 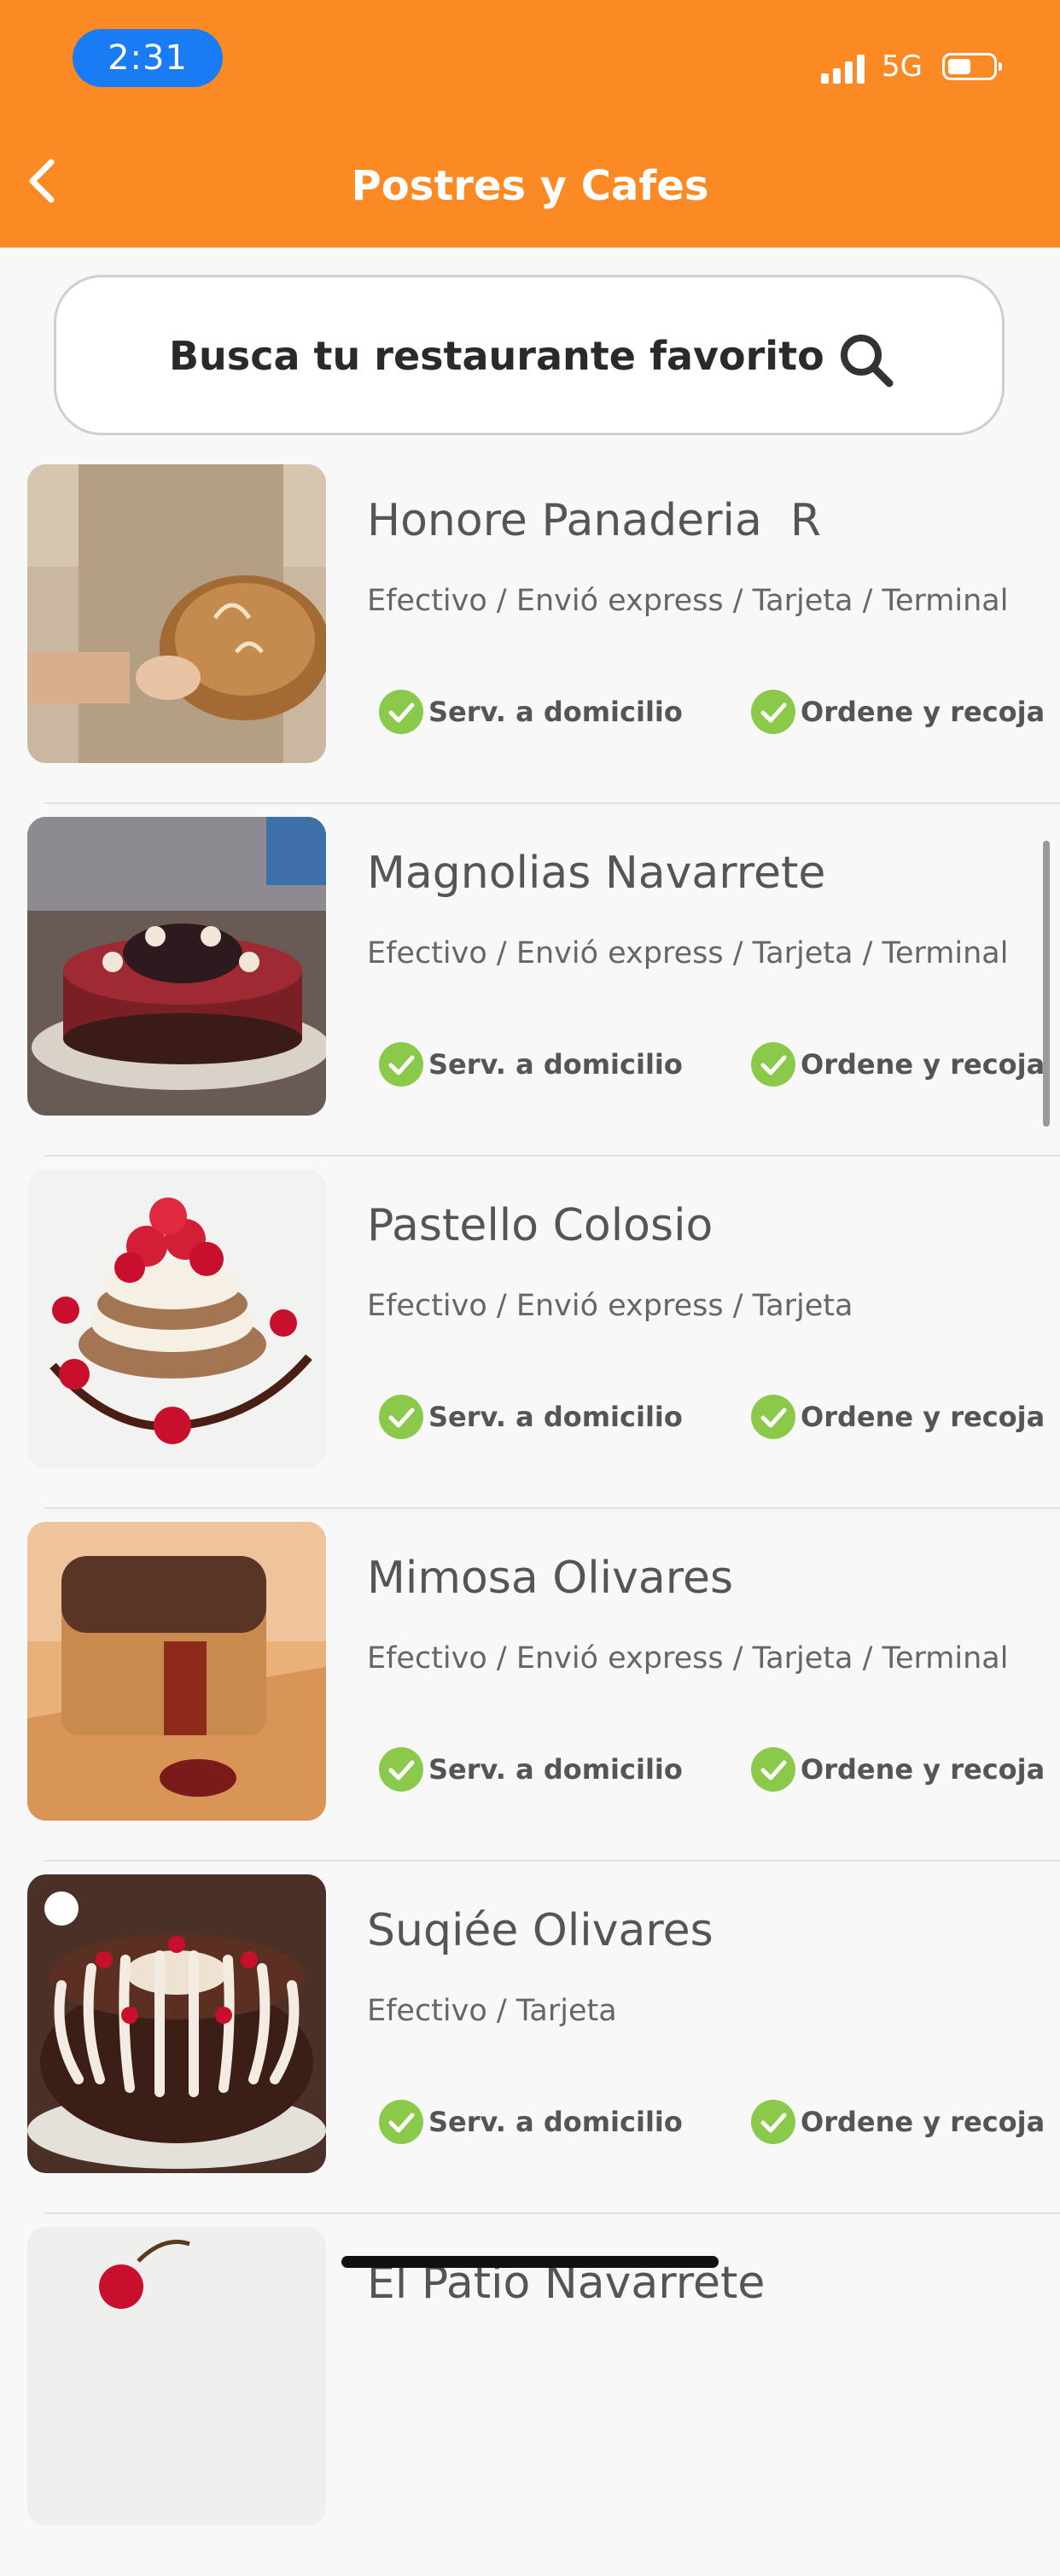 What do you see at coordinates (596, 873) in the screenshot?
I see `restaurant-name: Magnolias Navarrete` at bounding box center [596, 873].